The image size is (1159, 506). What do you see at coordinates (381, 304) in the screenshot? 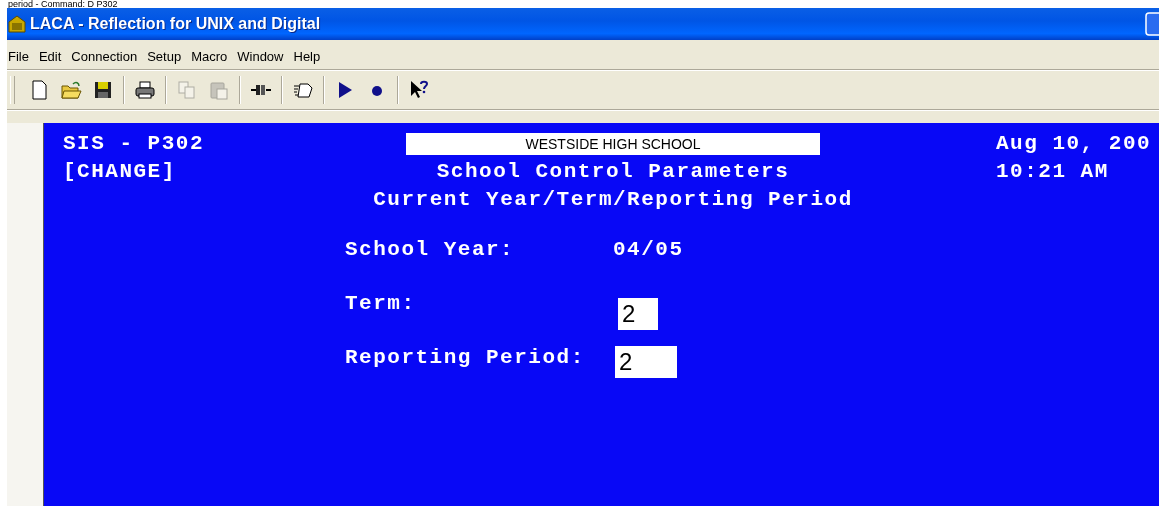
I see `field-label: Term:` at bounding box center [381, 304].